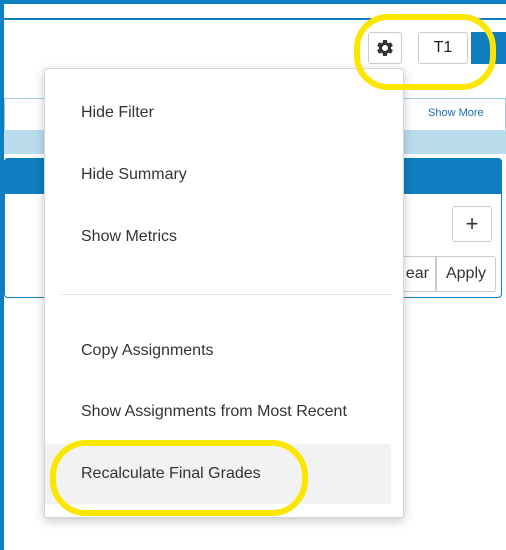  Describe the element at coordinates (218, 175) in the screenshot. I see `menu-item-hide-summary: Hide Summary` at that location.